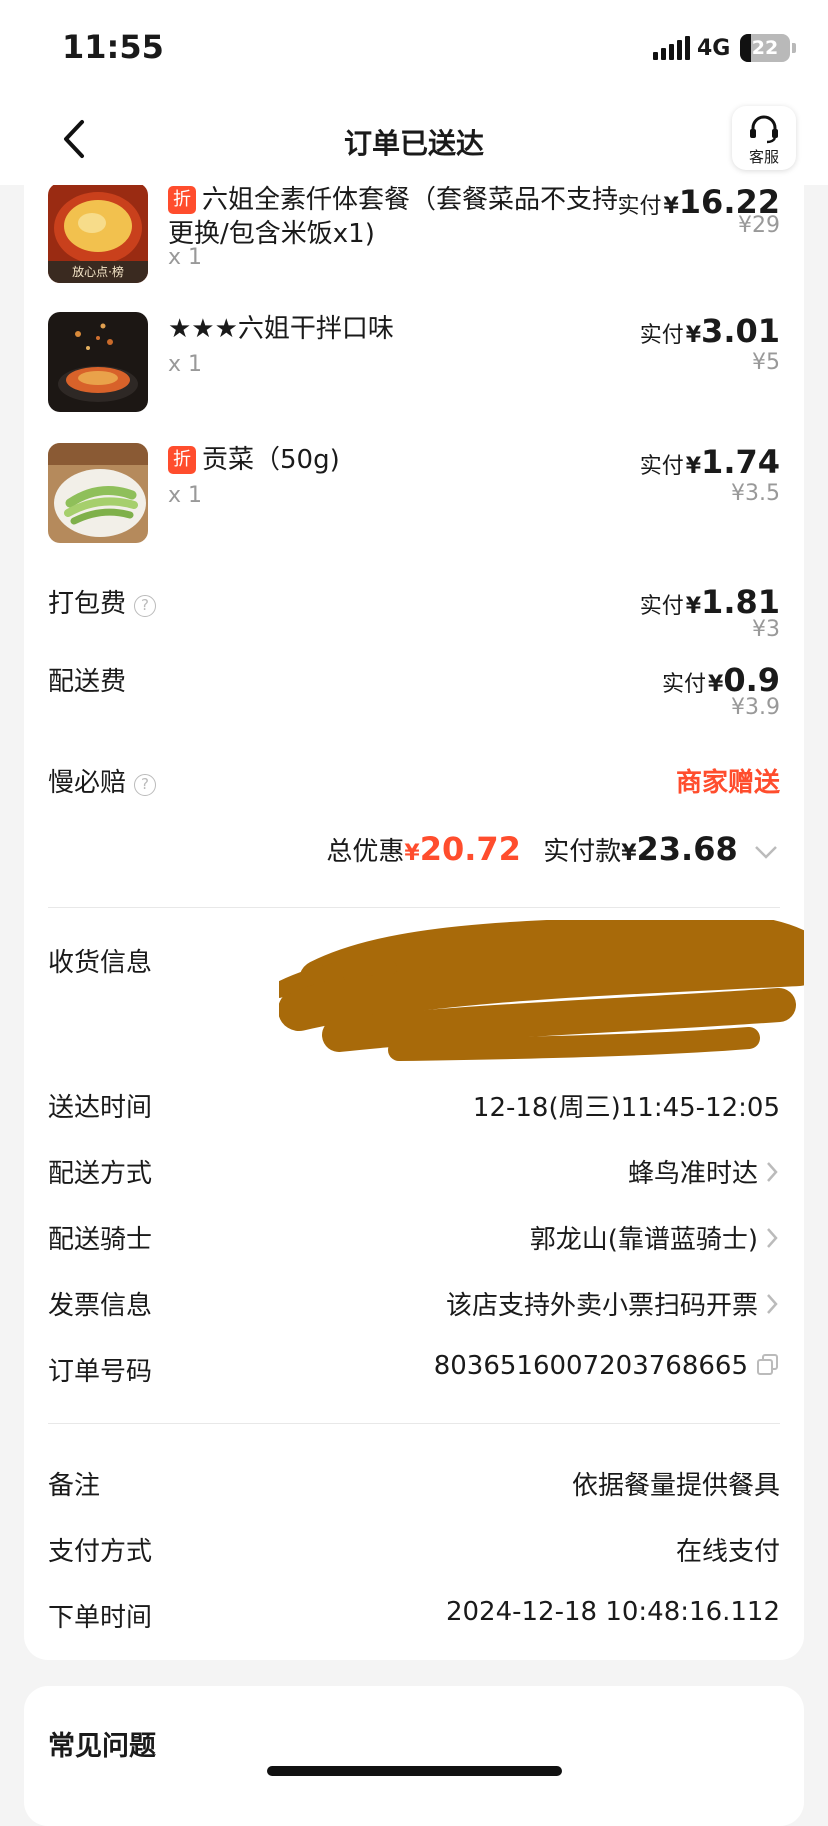  I want to click on remark-label: 备注, so click(74, 1486).